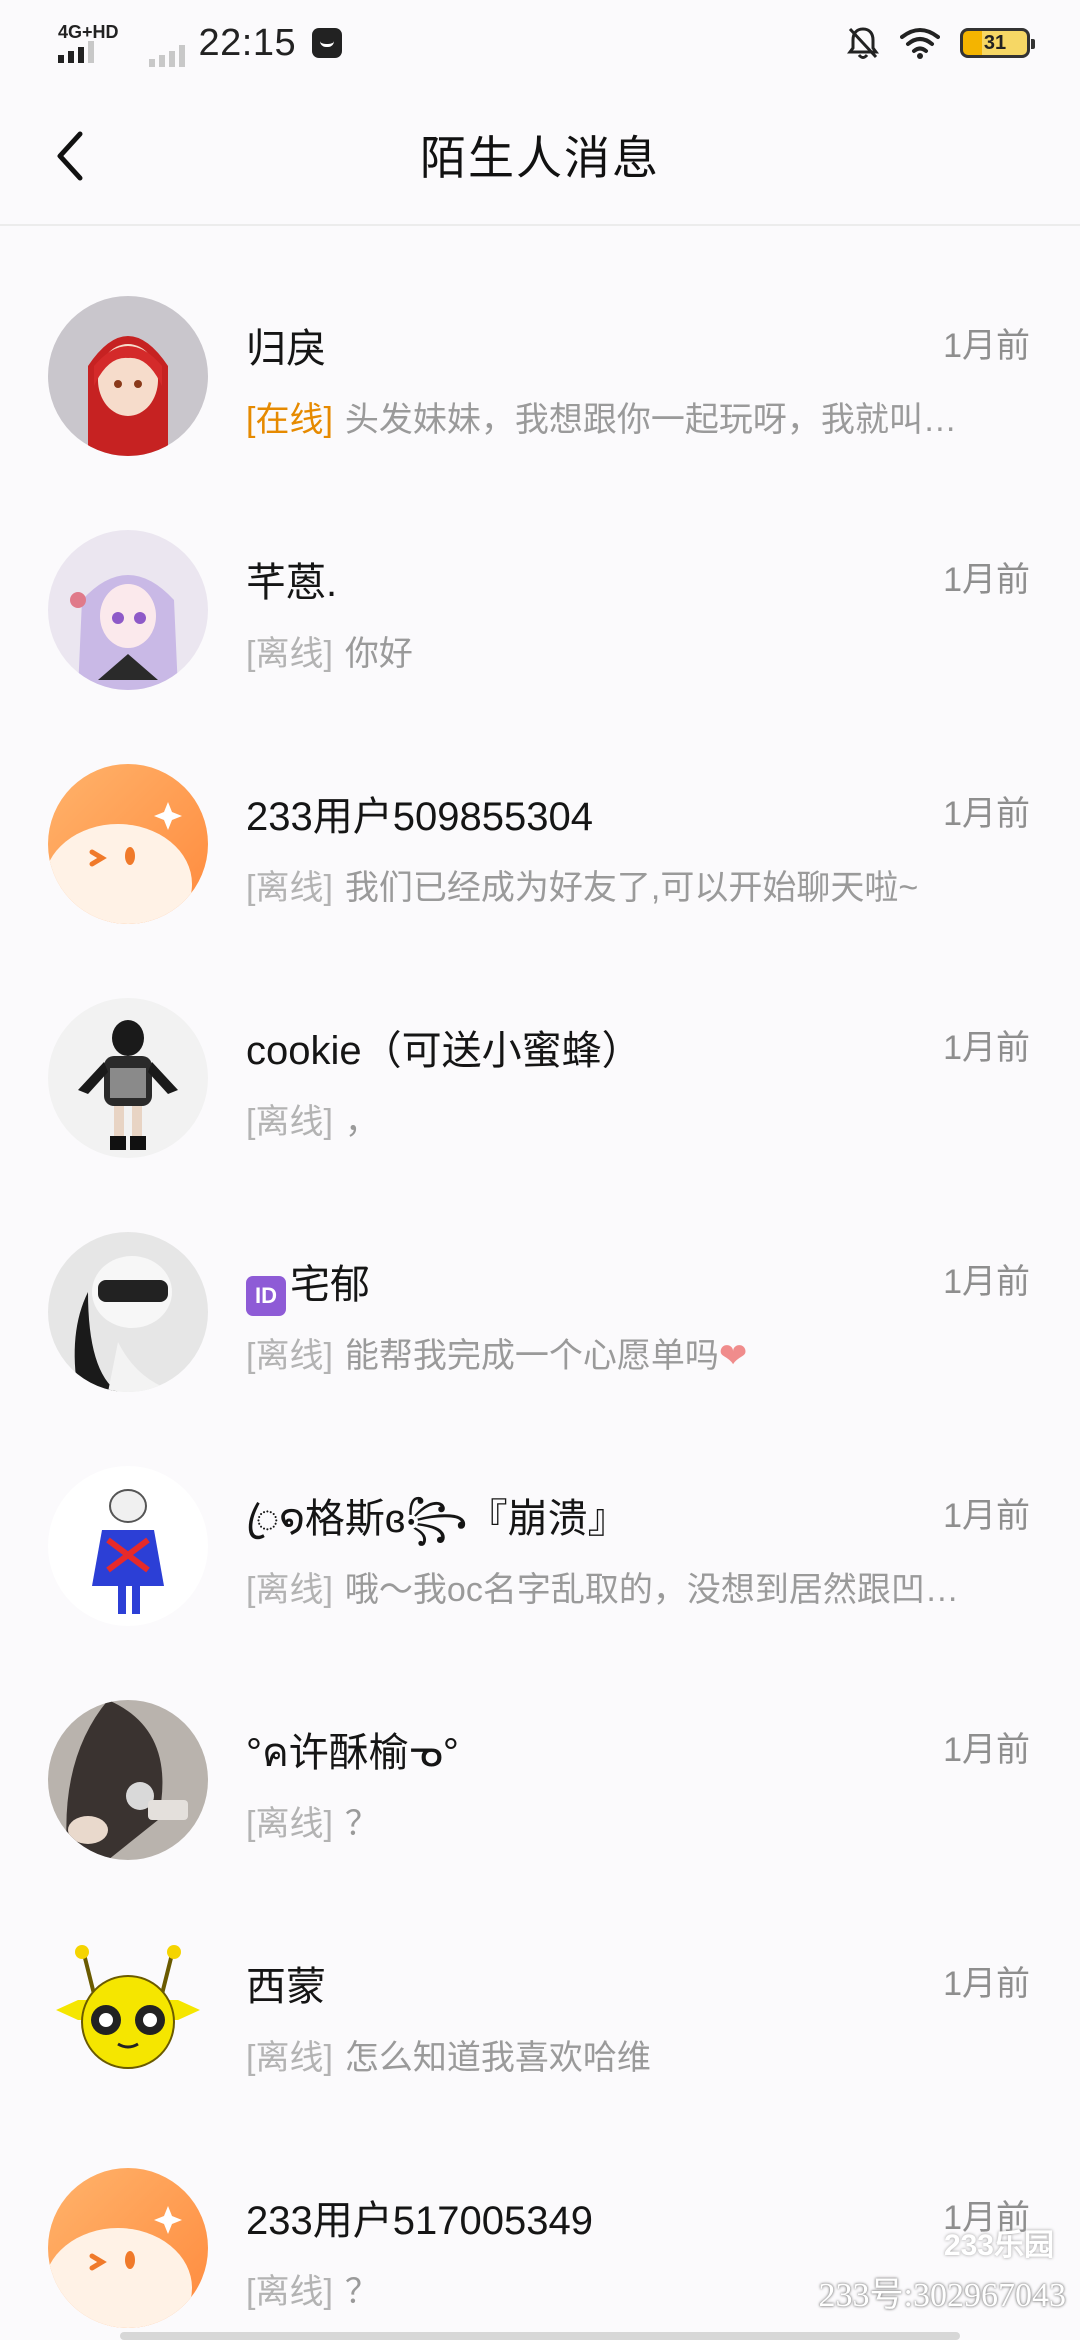 The height and width of the screenshot is (2340, 1080). What do you see at coordinates (166, 56) in the screenshot?
I see `signal-bars-secondary-icon` at bounding box center [166, 56].